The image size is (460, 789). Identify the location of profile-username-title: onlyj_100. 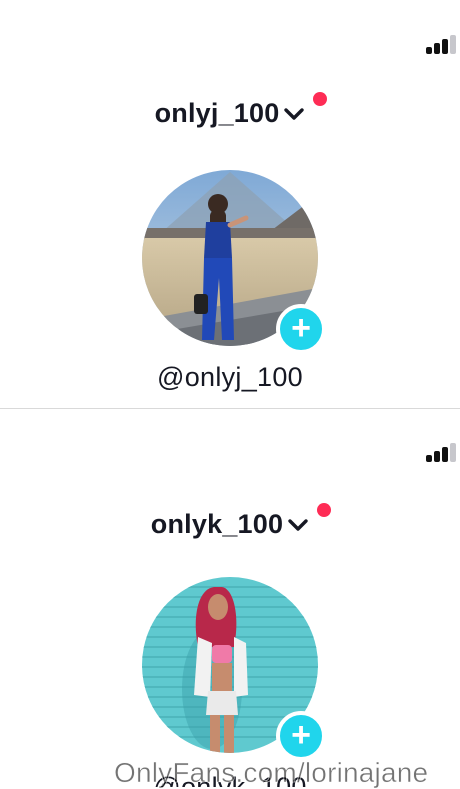
(217, 113).